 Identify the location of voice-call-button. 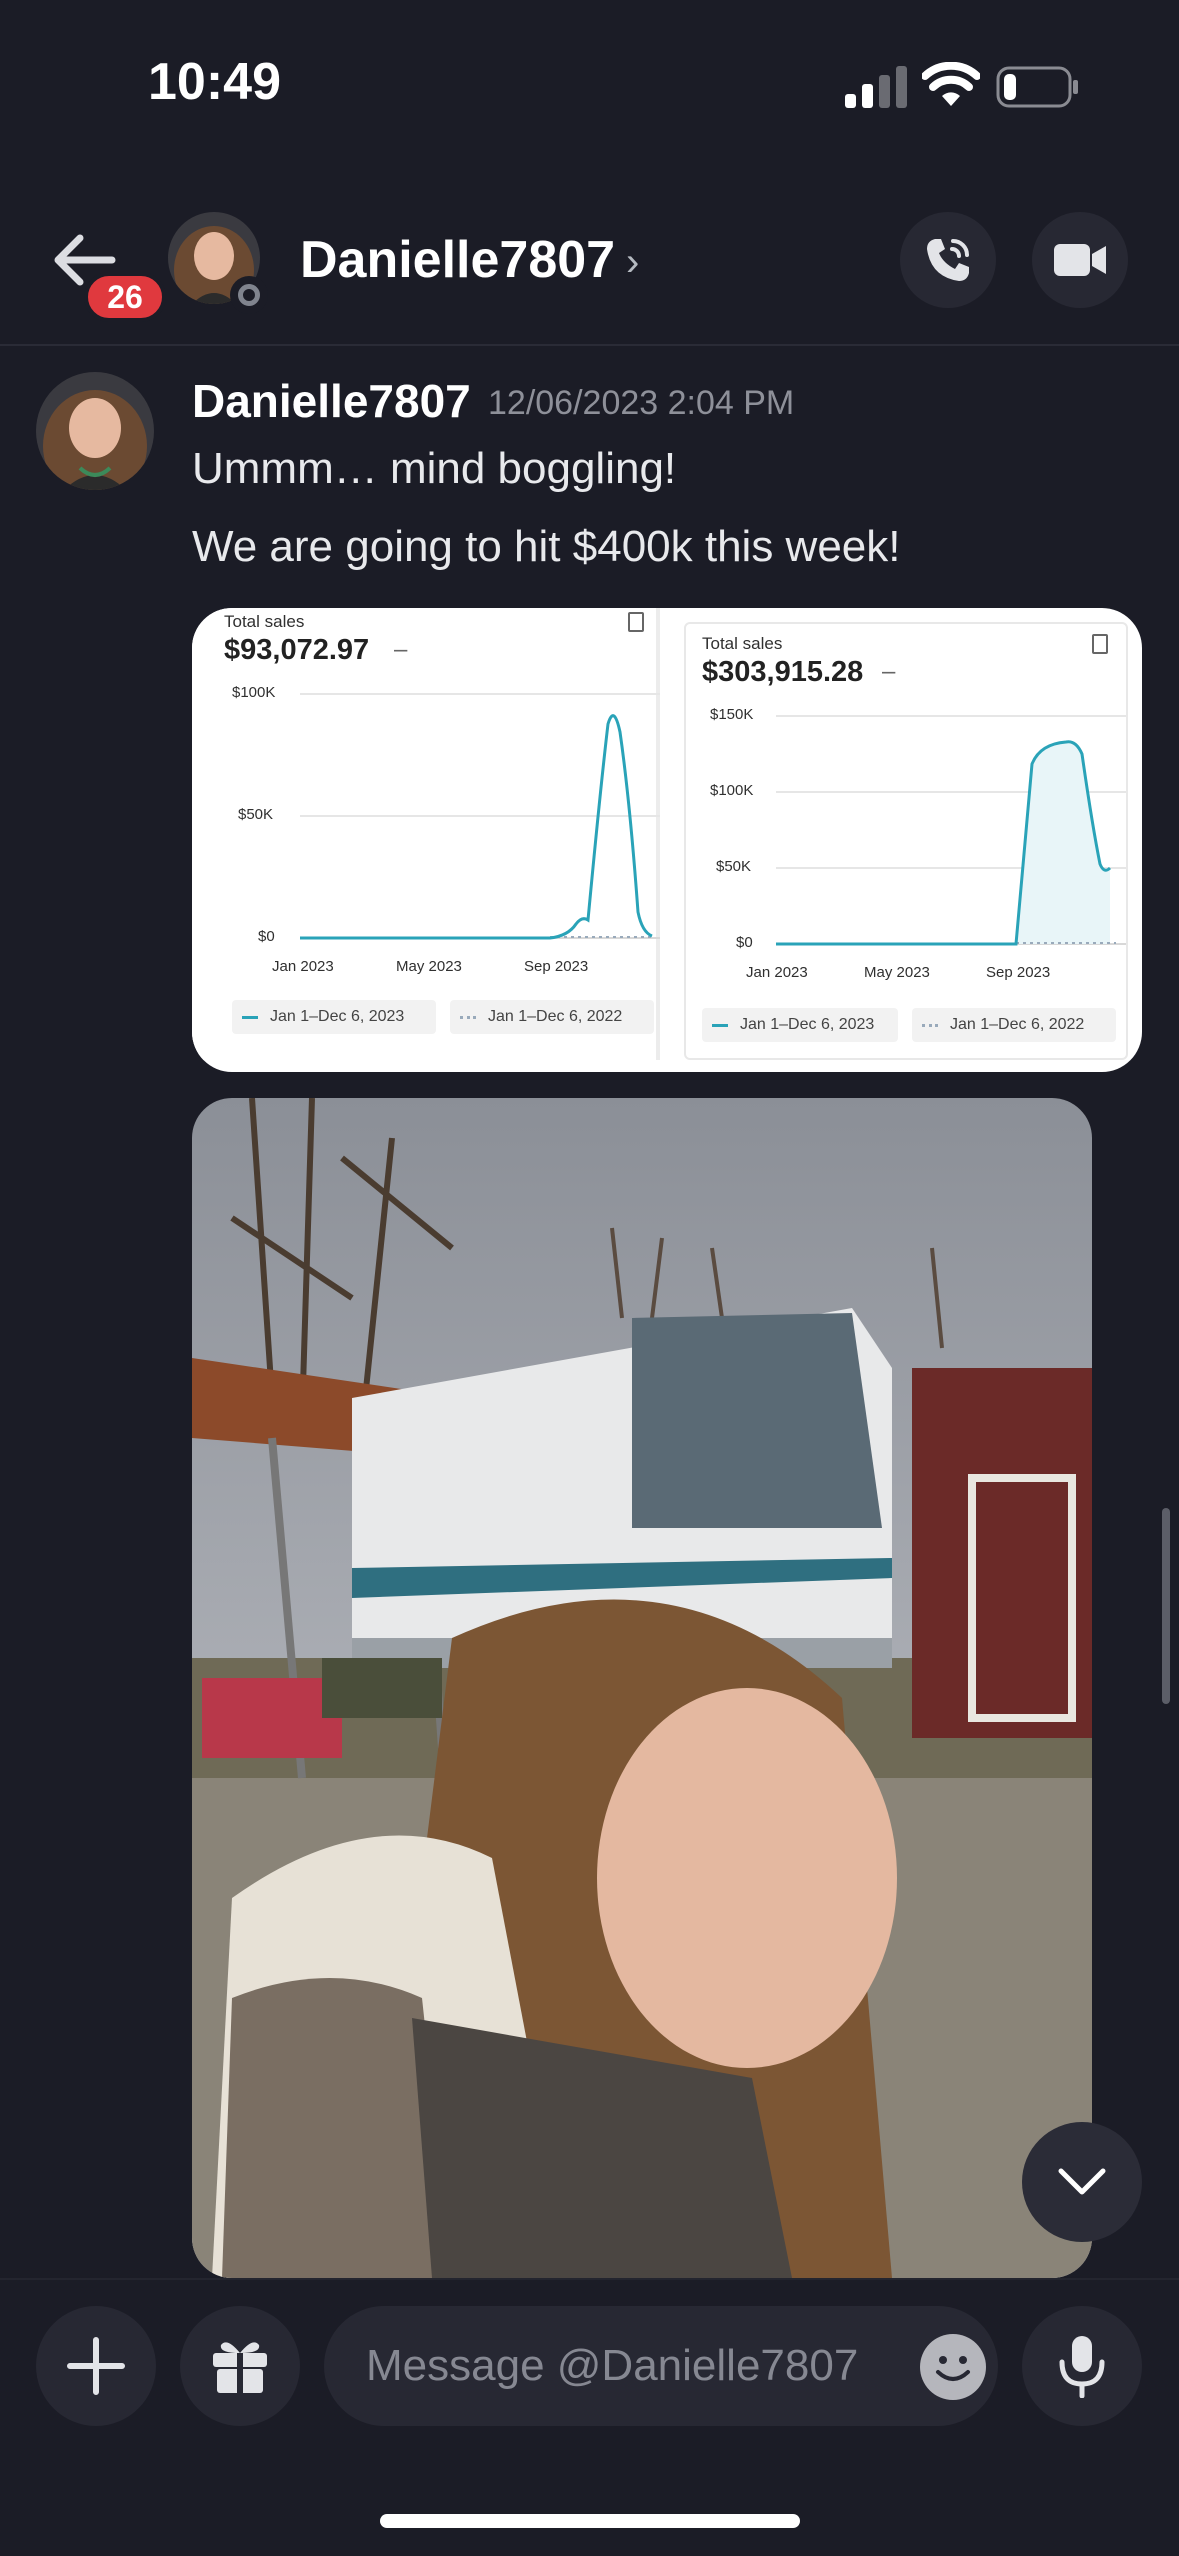
(948, 260).